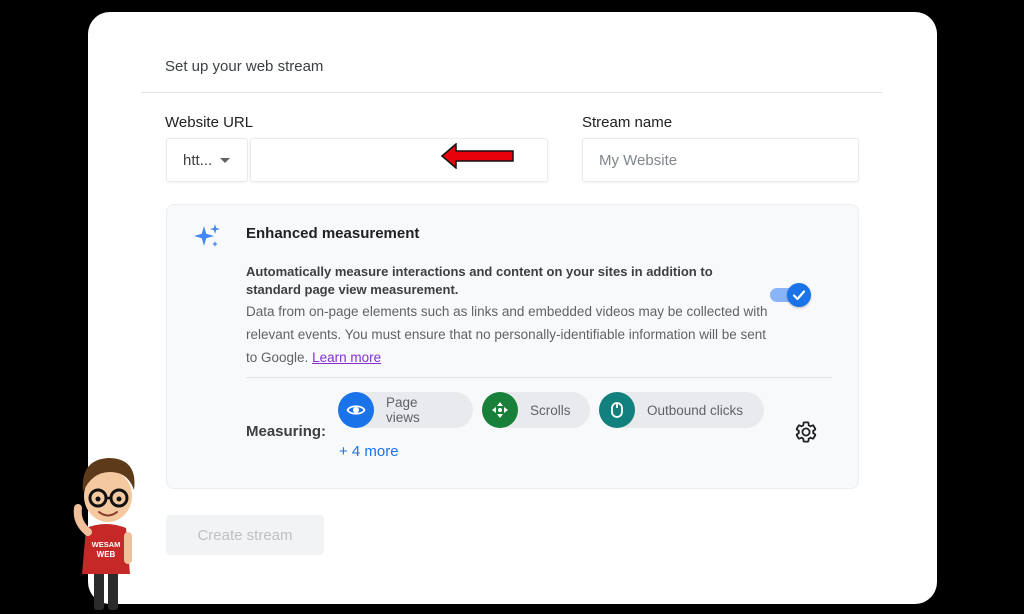 This screenshot has width=1024, height=614. Describe the element at coordinates (207, 235) in the screenshot. I see `sparkle-icon` at that location.